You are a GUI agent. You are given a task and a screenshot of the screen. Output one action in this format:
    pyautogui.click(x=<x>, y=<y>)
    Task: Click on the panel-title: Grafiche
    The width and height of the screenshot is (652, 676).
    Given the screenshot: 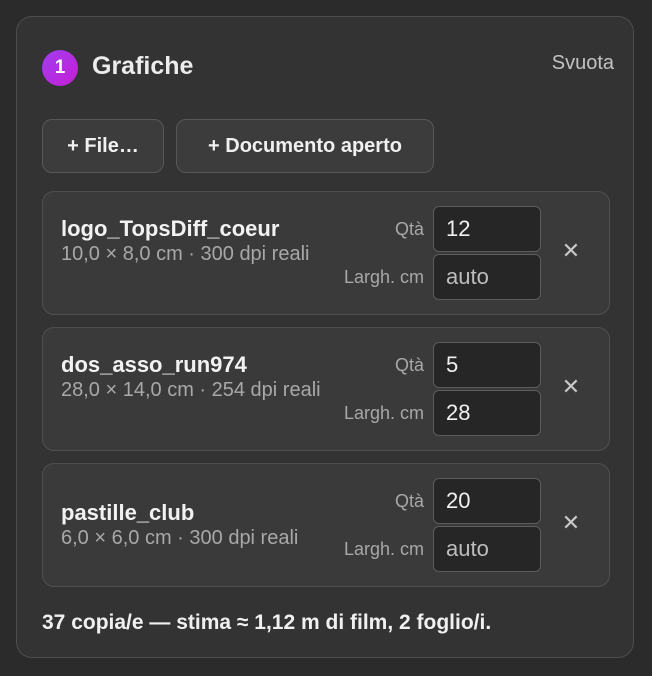 What is the action you would take?
    pyautogui.click(x=143, y=66)
    